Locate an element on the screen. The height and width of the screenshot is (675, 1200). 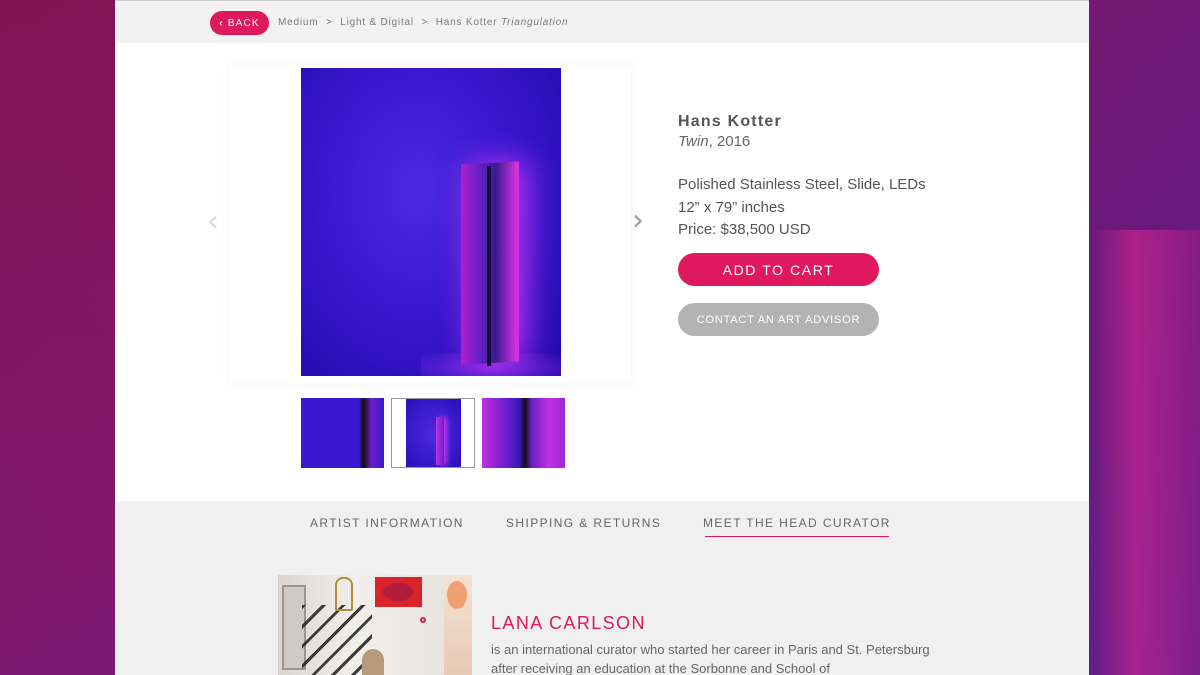
breadcrumb-medium: Medium is located at coordinates (298, 22).